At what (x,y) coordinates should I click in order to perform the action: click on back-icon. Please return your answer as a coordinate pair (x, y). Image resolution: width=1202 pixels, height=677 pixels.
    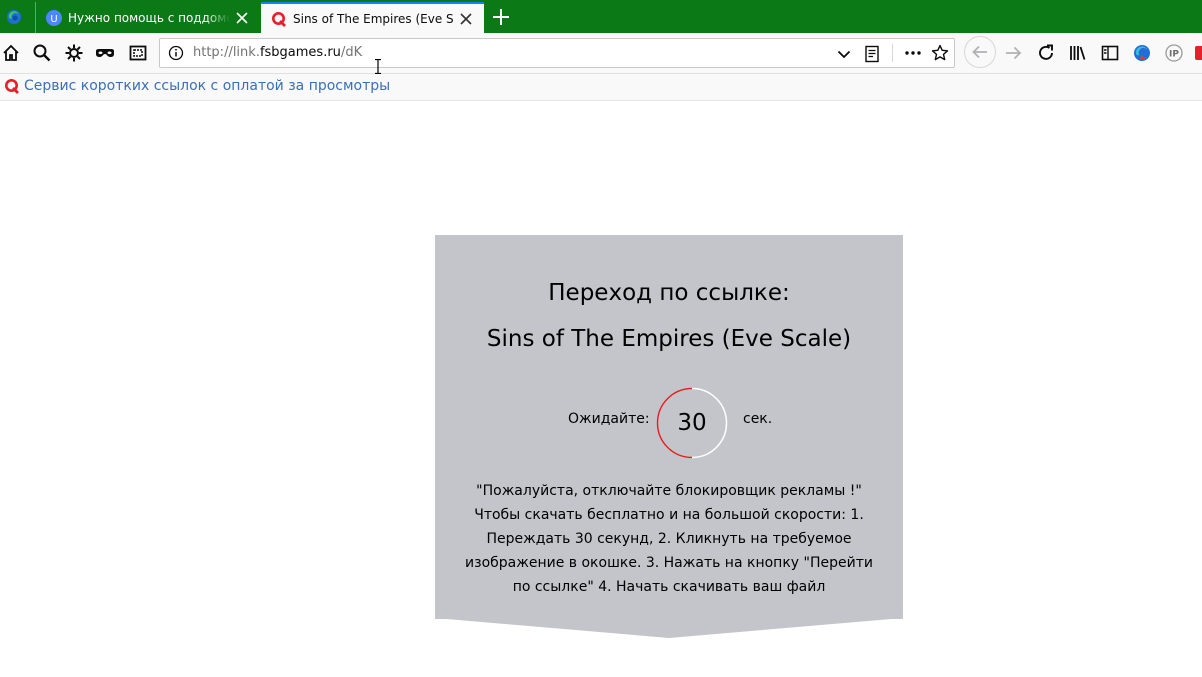
    Looking at the image, I should click on (979, 52).